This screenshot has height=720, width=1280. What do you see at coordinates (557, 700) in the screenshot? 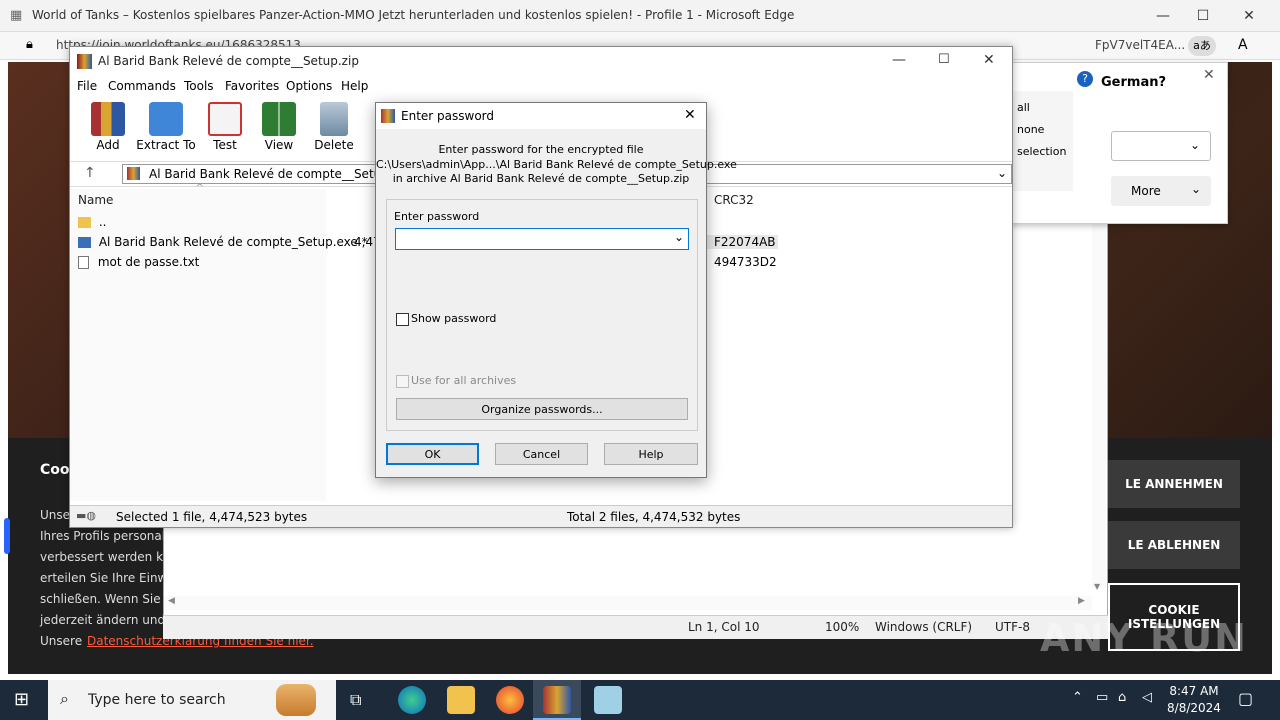
I see `winrar-taskbar-button` at bounding box center [557, 700].